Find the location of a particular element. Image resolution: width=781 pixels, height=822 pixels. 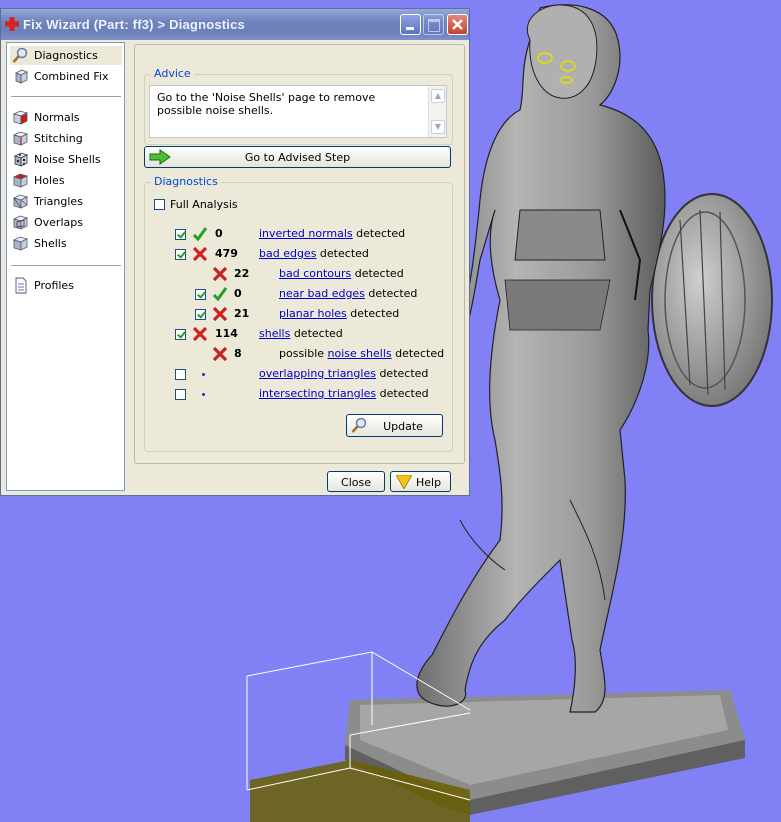

go-to-advised-step-button: Go to Advised Step is located at coordinates (297, 157).